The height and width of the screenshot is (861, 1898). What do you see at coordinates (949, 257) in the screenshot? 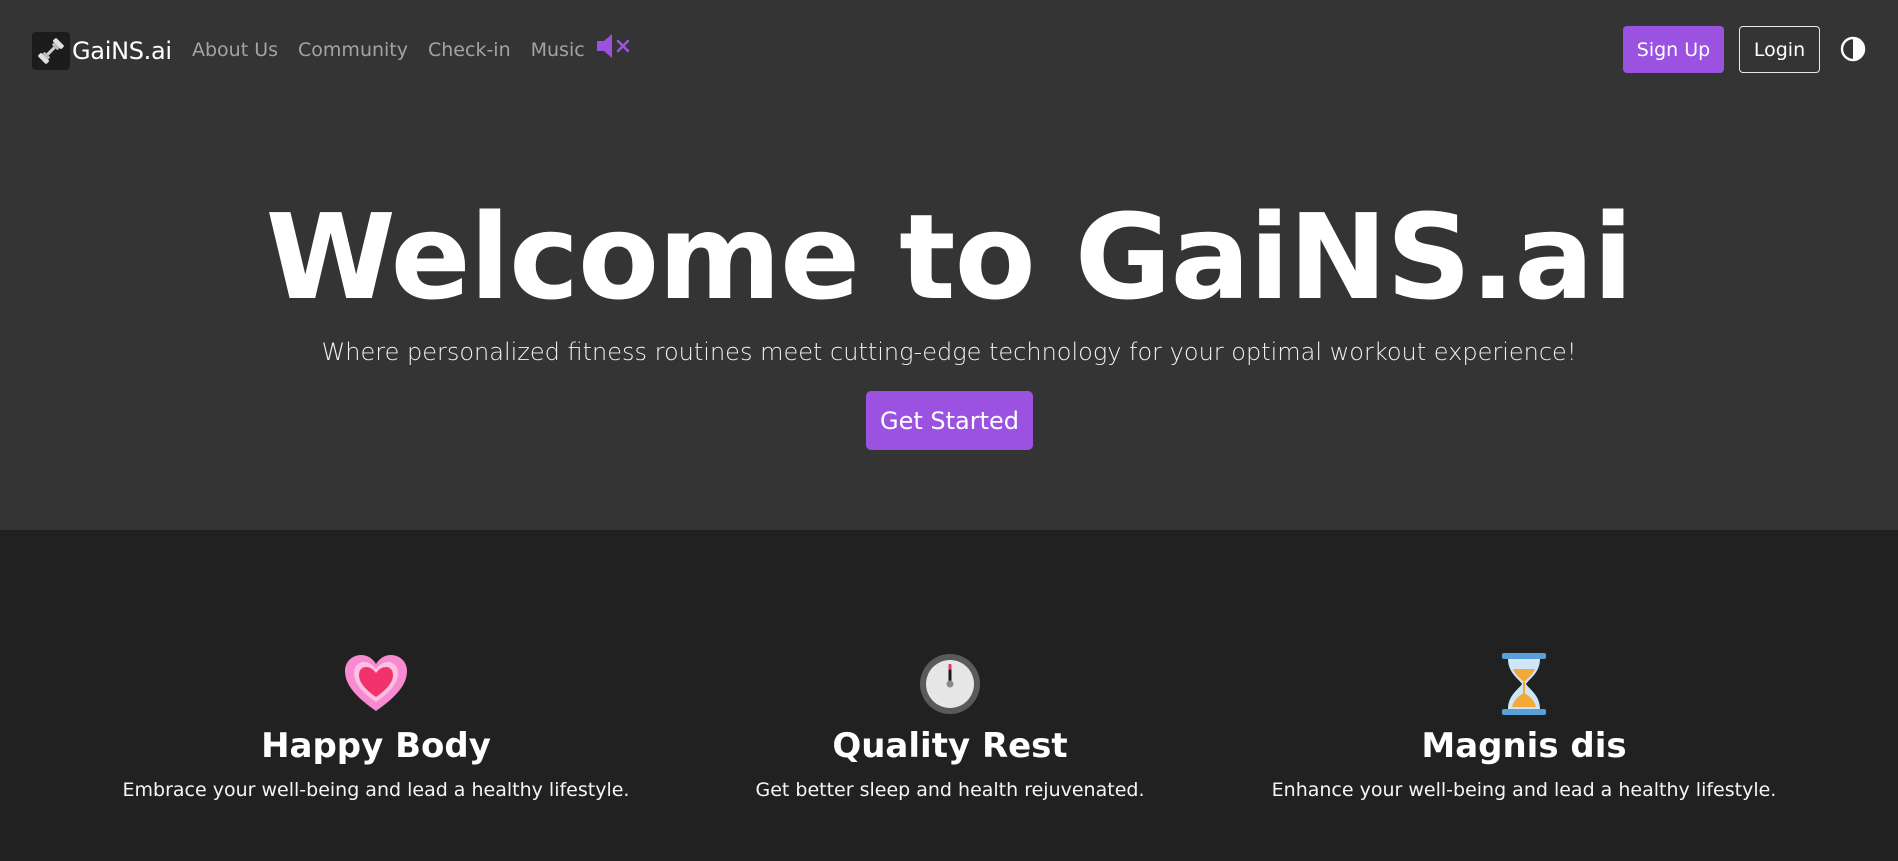
I see `hero-title: Welcome to GaiNS.ai` at bounding box center [949, 257].